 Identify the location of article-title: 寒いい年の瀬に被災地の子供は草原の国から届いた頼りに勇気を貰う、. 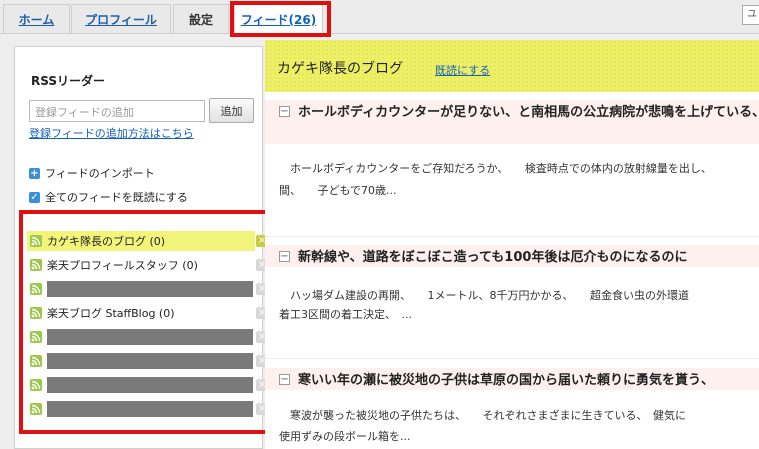
(528, 381).